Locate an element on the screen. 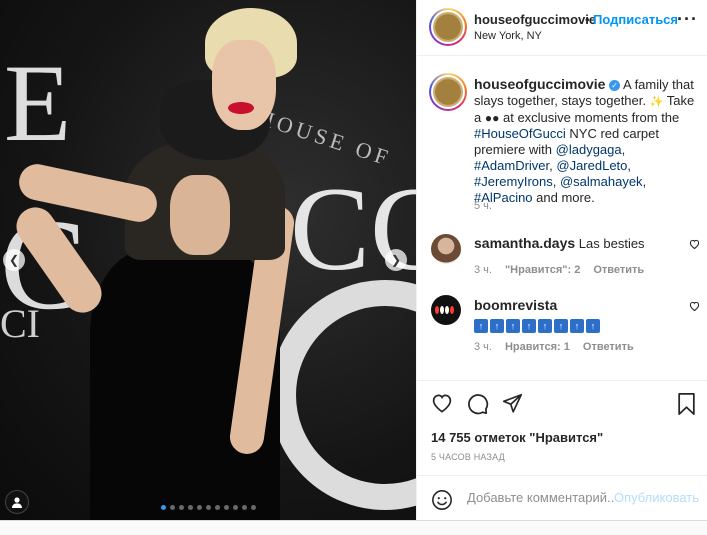  user-icon is located at coordinates (17, 502).